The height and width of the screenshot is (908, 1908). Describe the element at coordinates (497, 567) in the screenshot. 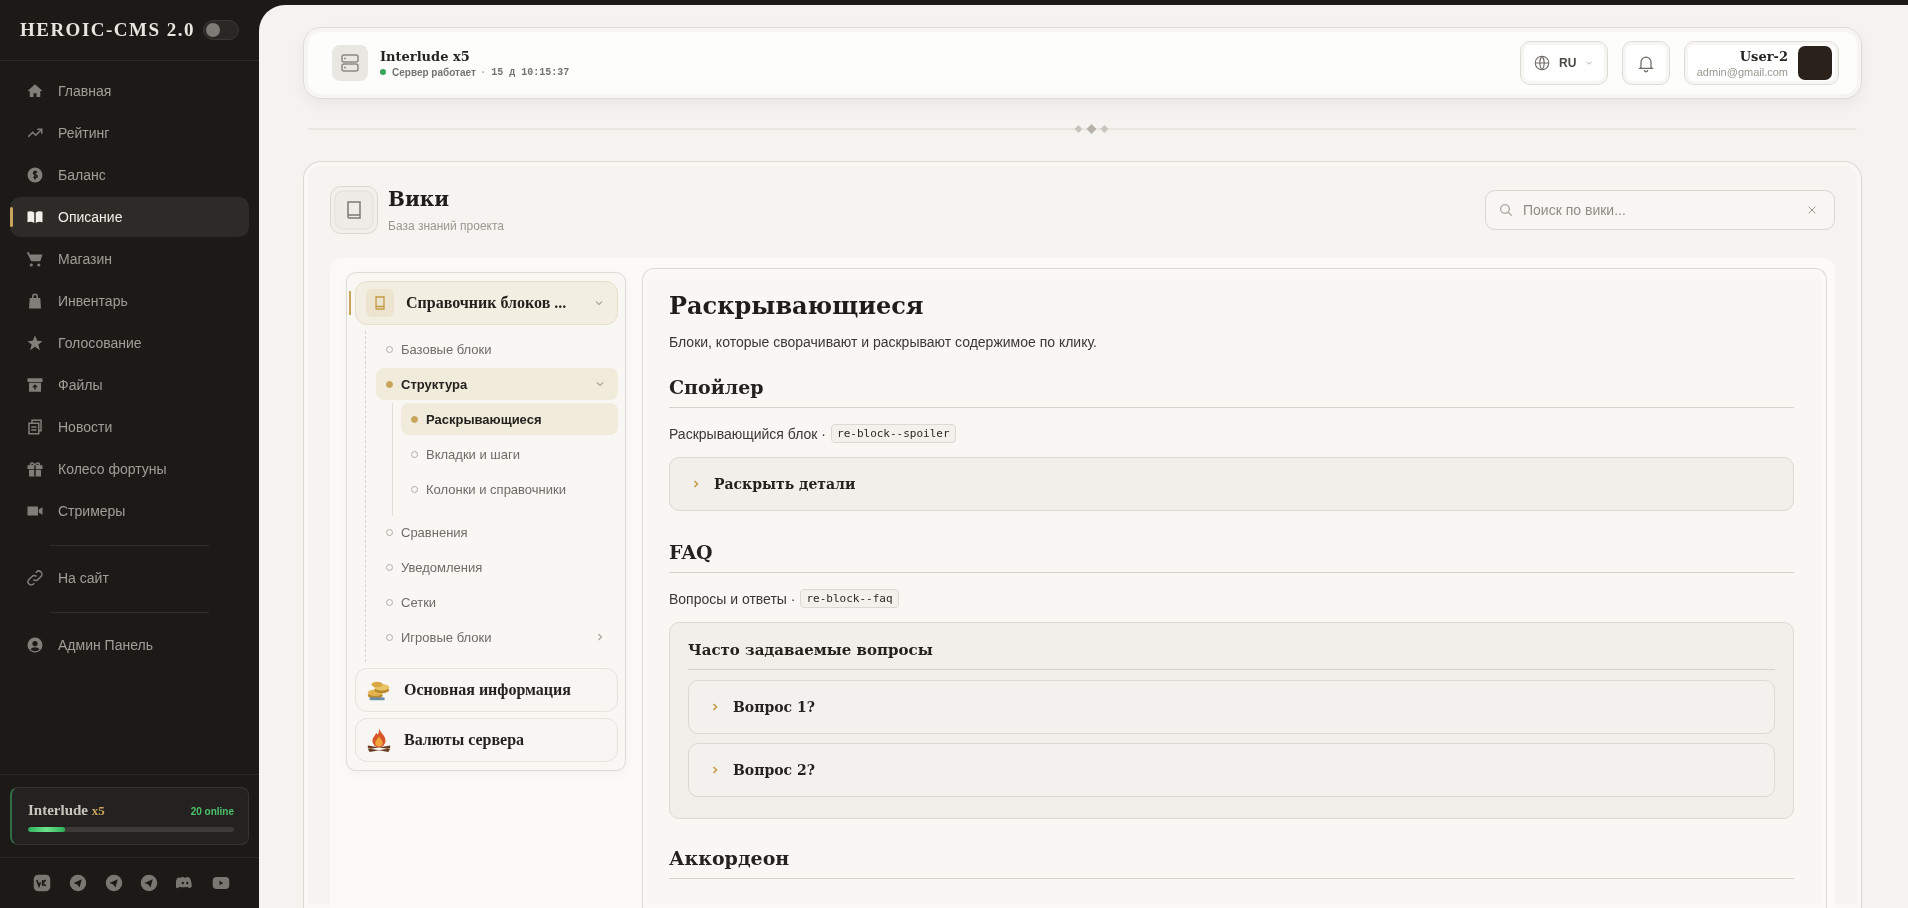

I see `nav-item: Уведомления` at that location.